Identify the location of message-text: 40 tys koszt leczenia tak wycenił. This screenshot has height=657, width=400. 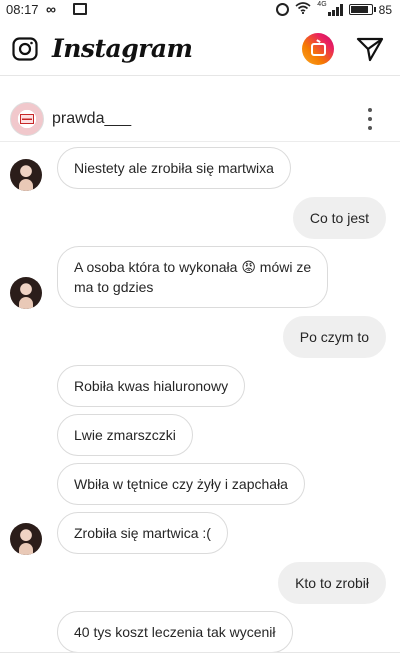
(175, 632).